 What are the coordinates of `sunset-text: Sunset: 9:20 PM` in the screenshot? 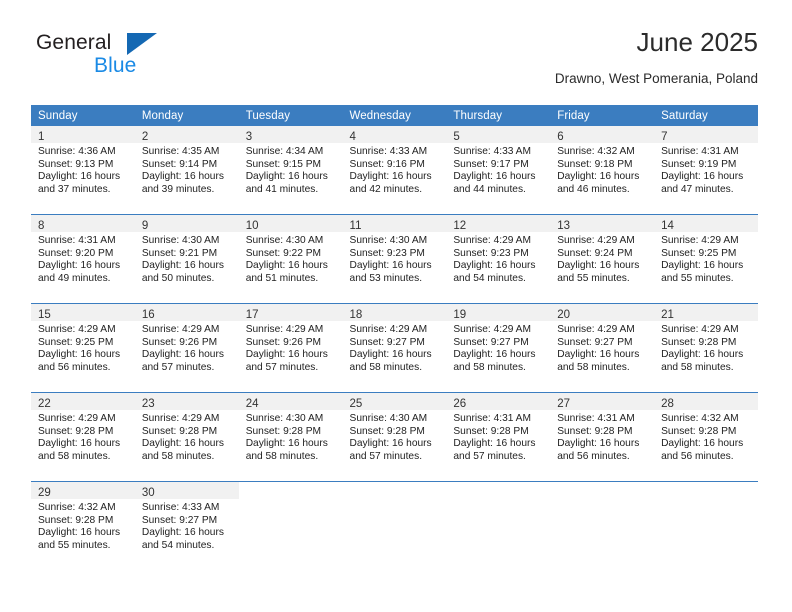 It's located at (76, 253).